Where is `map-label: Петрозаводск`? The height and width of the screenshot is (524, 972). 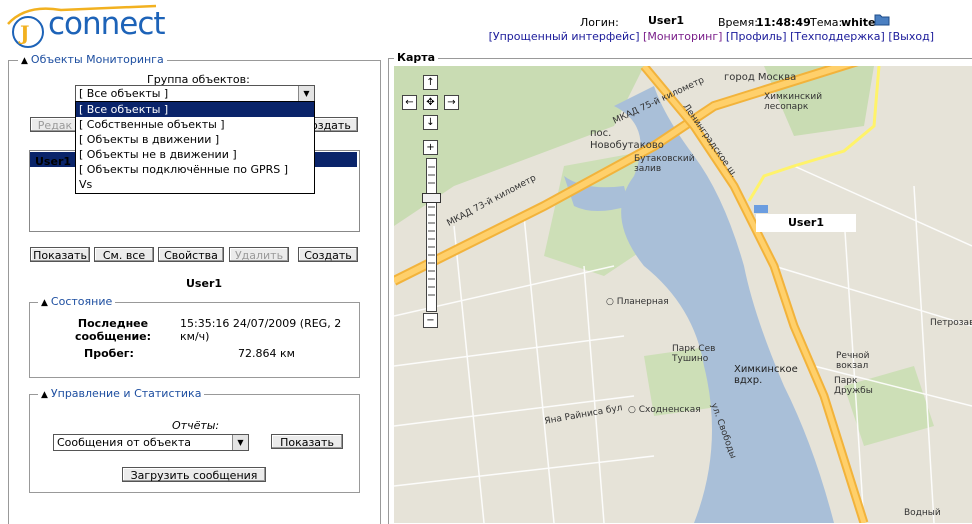 map-label: Петрозаводск is located at coordinates (951, 323).